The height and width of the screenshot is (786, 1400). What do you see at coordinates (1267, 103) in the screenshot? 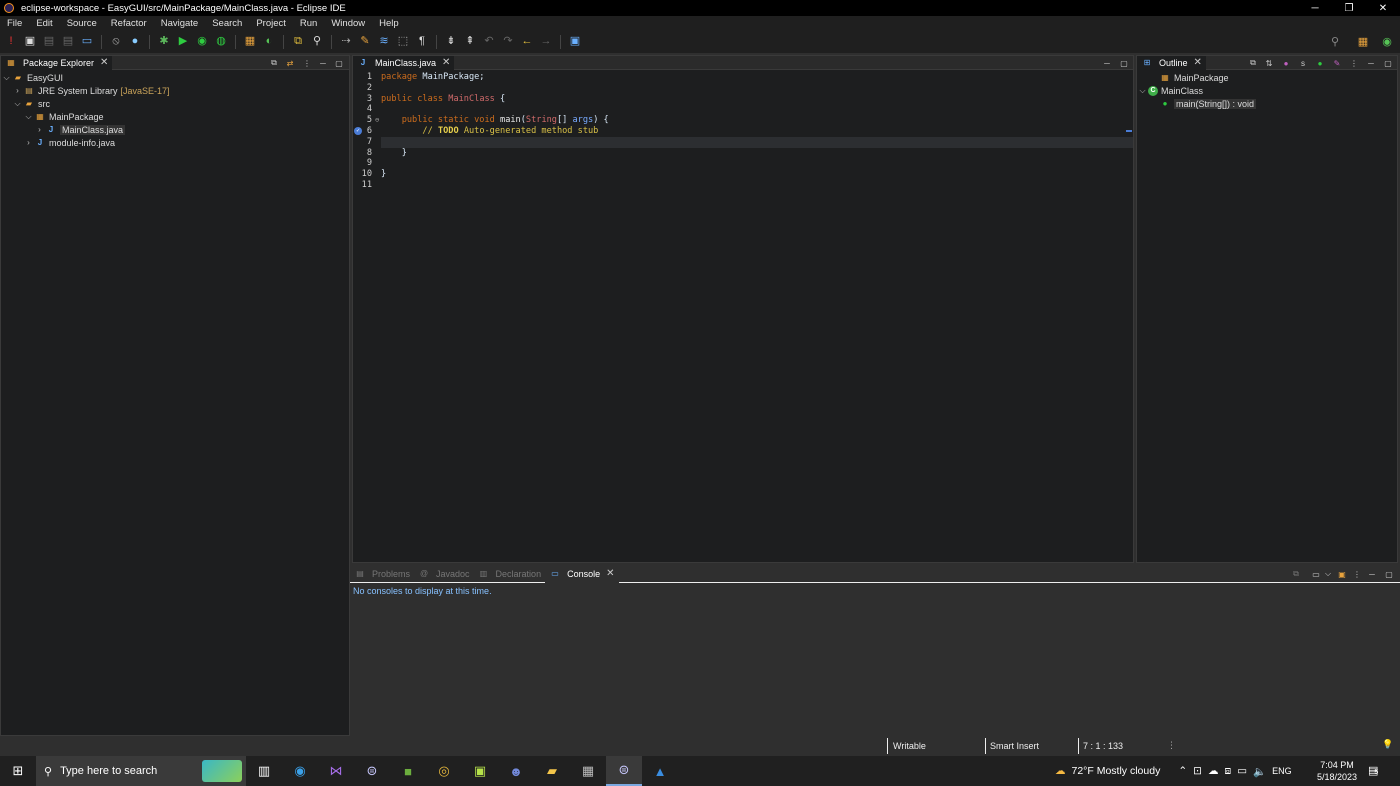
I see `outline-item-method: ● main(String[]) : void` at bounding box center [1267, 103].